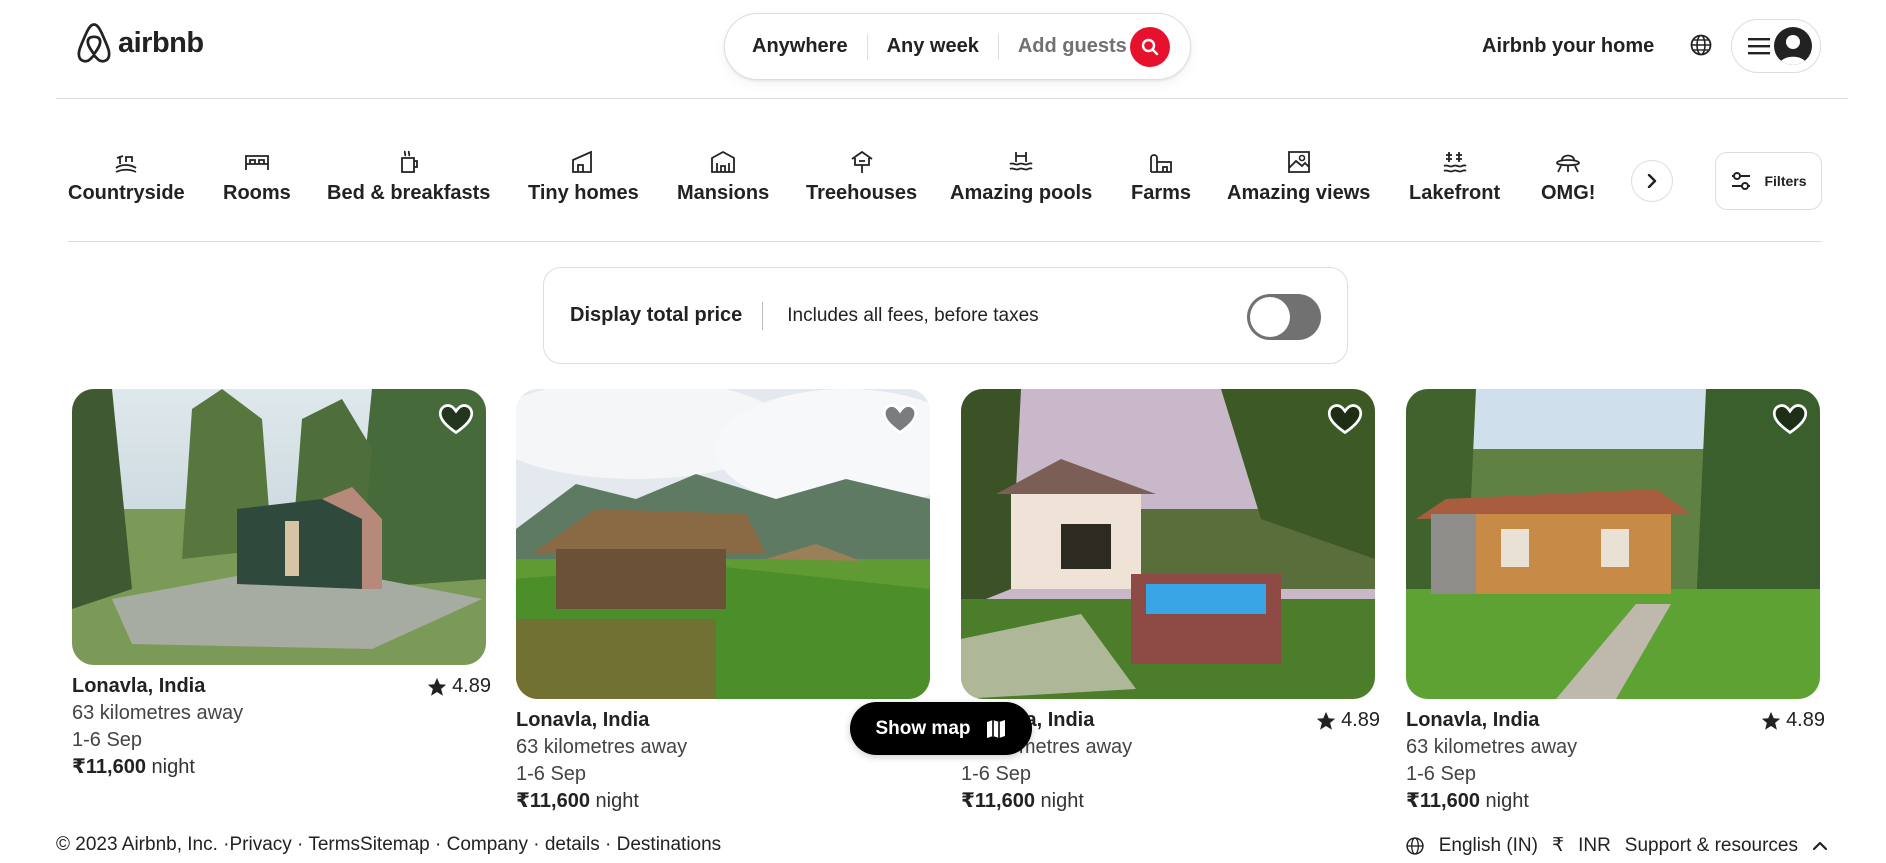  I want to click on categories-next-button, so click(1652, 181).